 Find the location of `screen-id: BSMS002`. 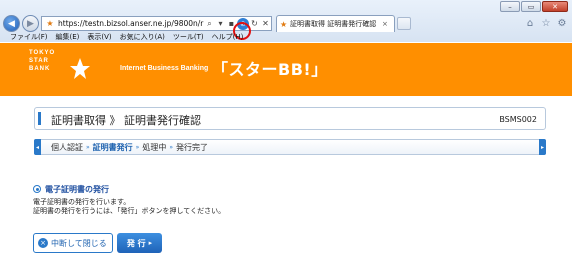

screen-id: BSMS002 is located at coordinates (518, 119).